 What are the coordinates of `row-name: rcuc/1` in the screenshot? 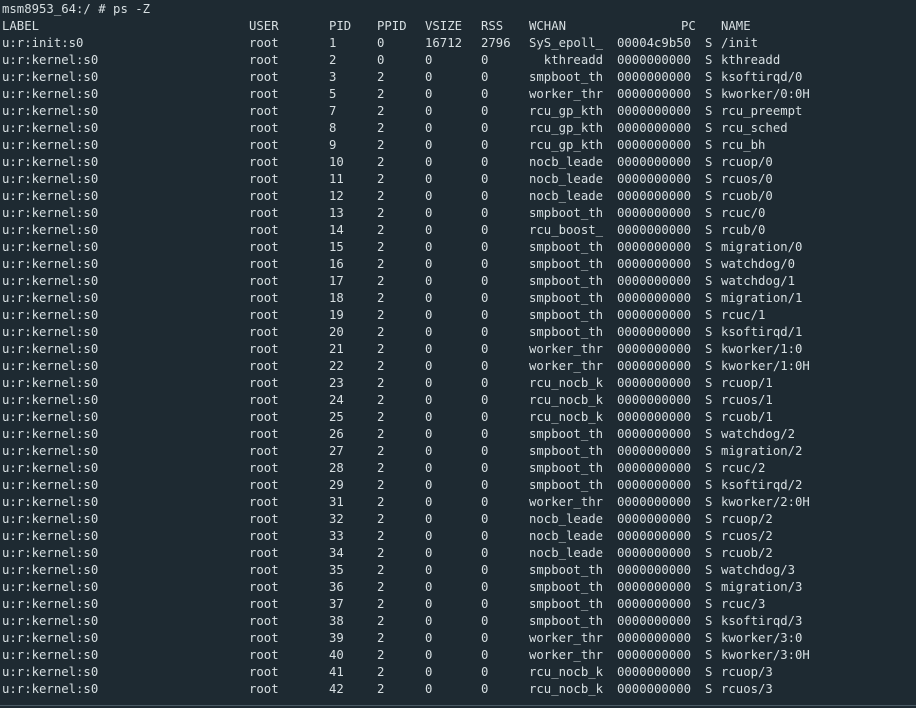 It's located at (743, 315).